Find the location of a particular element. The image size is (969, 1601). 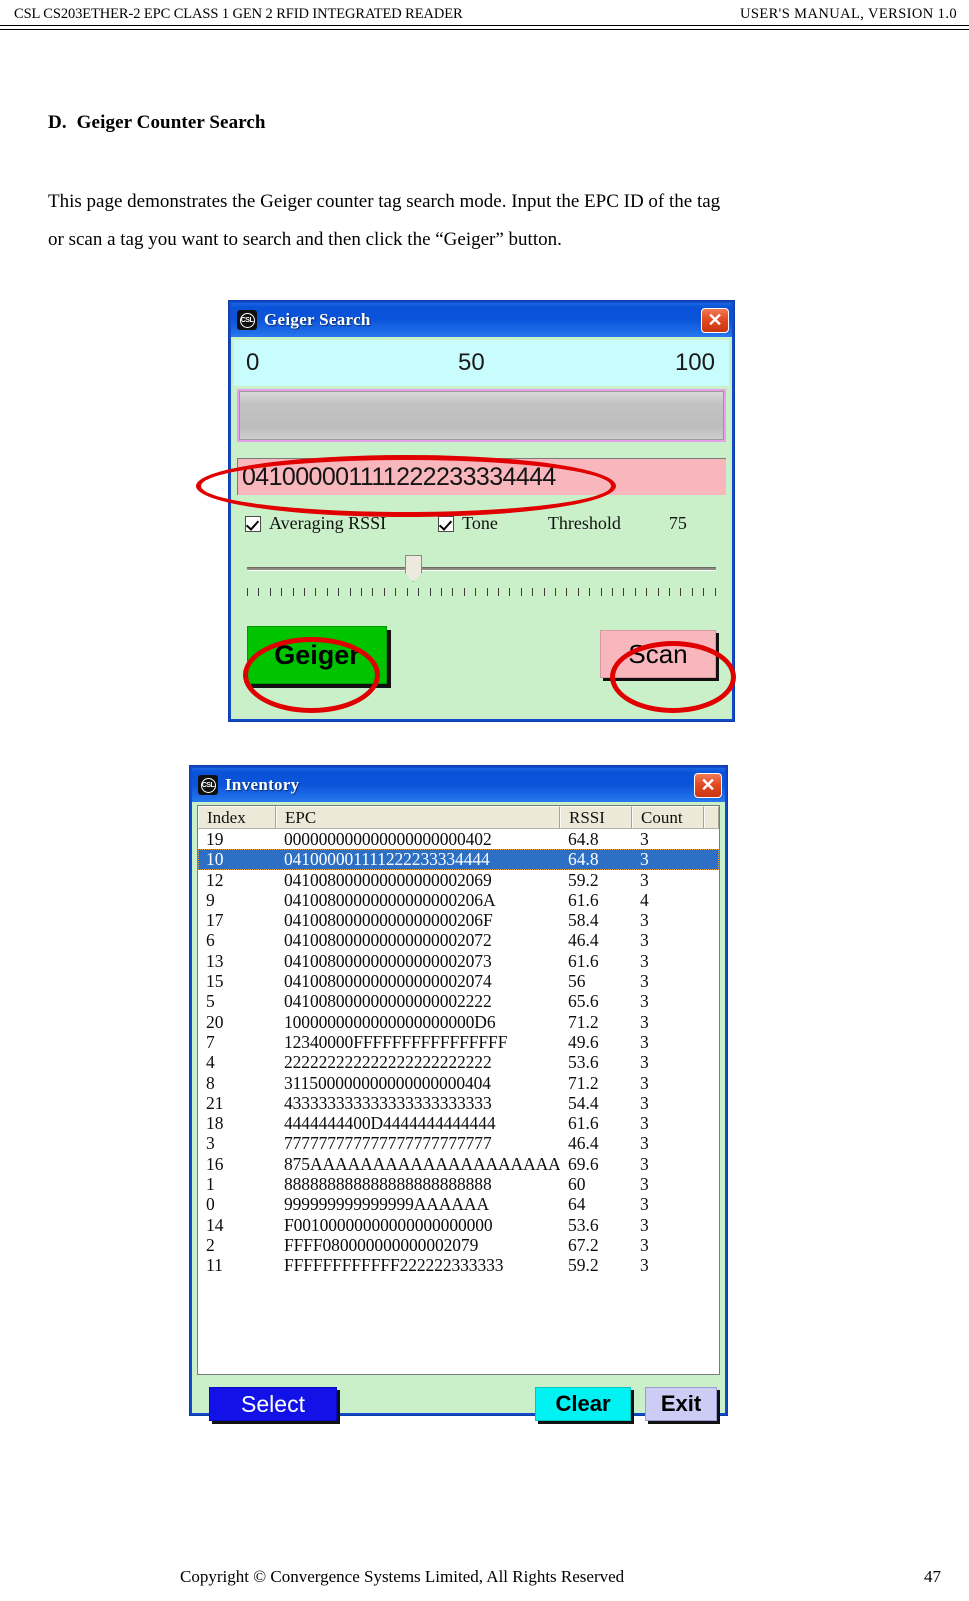

clear-button: Clear is located at coordinates (583, 1404).